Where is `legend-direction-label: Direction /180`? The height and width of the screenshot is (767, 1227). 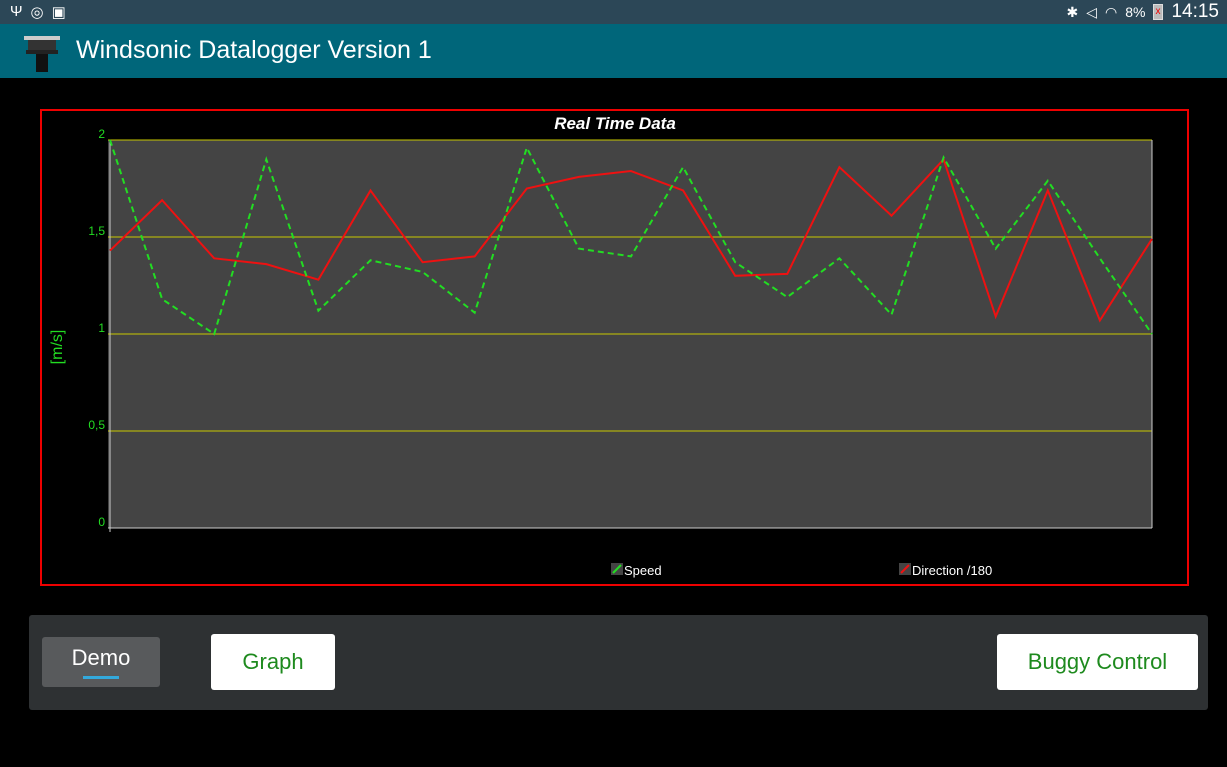 legend-direction-label: Direction /180 is located at coordinates (952, 570).